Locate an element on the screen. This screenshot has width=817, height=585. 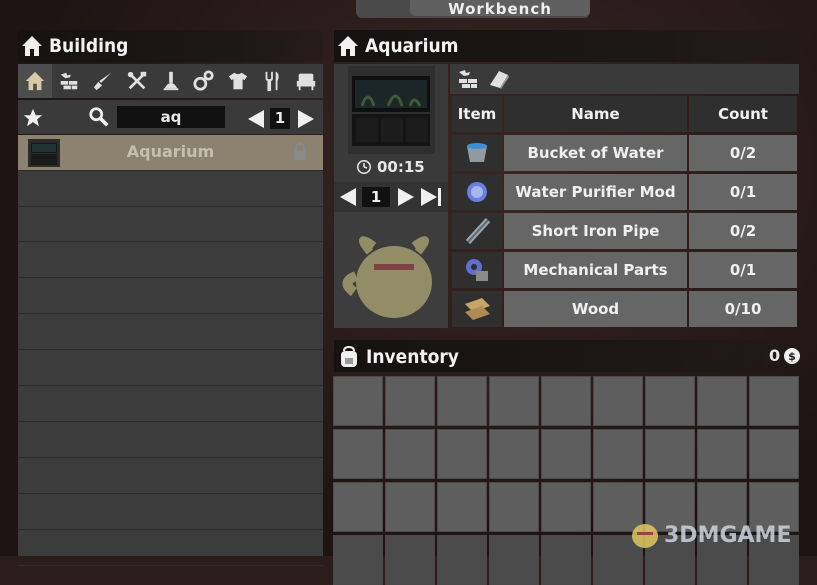
coin-icon: $ is located at coordinates (792, 355).